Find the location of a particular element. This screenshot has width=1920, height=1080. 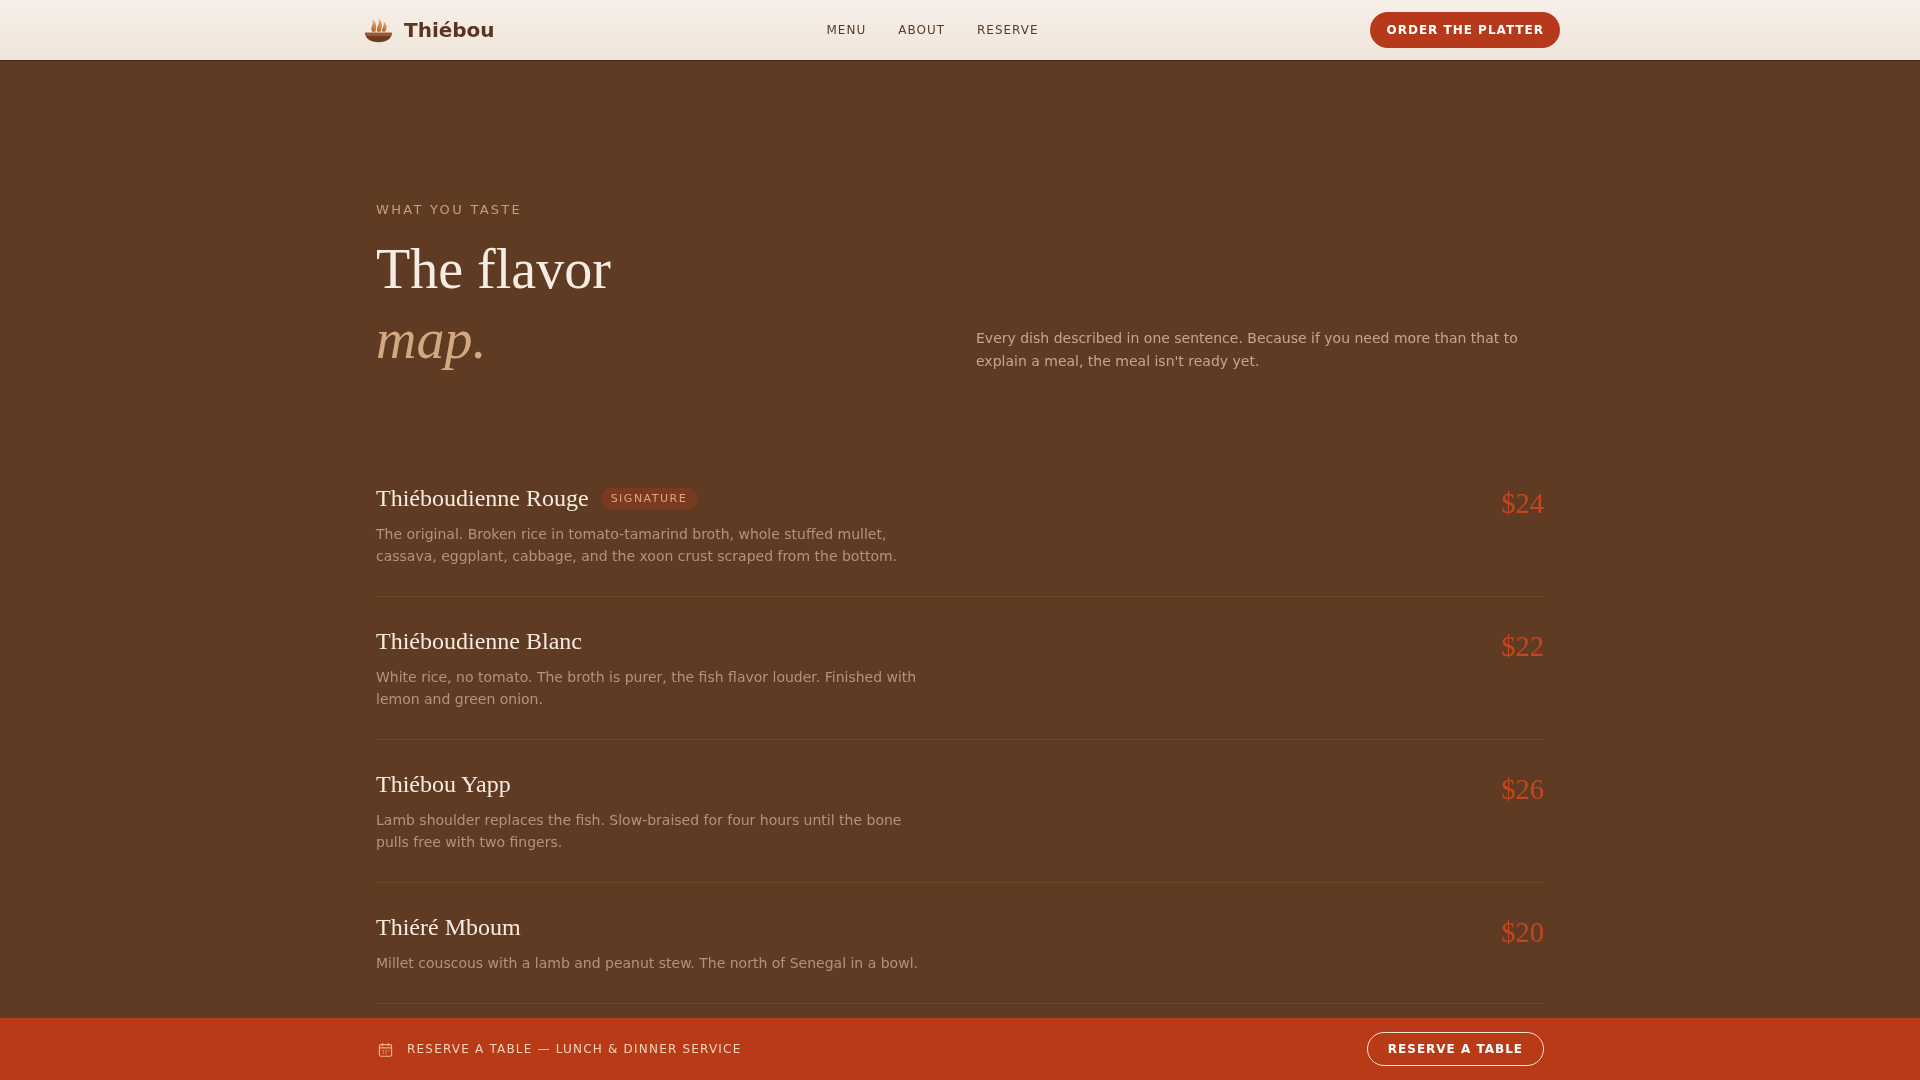

steaming-bowl-icon is located at coordinates (378, 30).